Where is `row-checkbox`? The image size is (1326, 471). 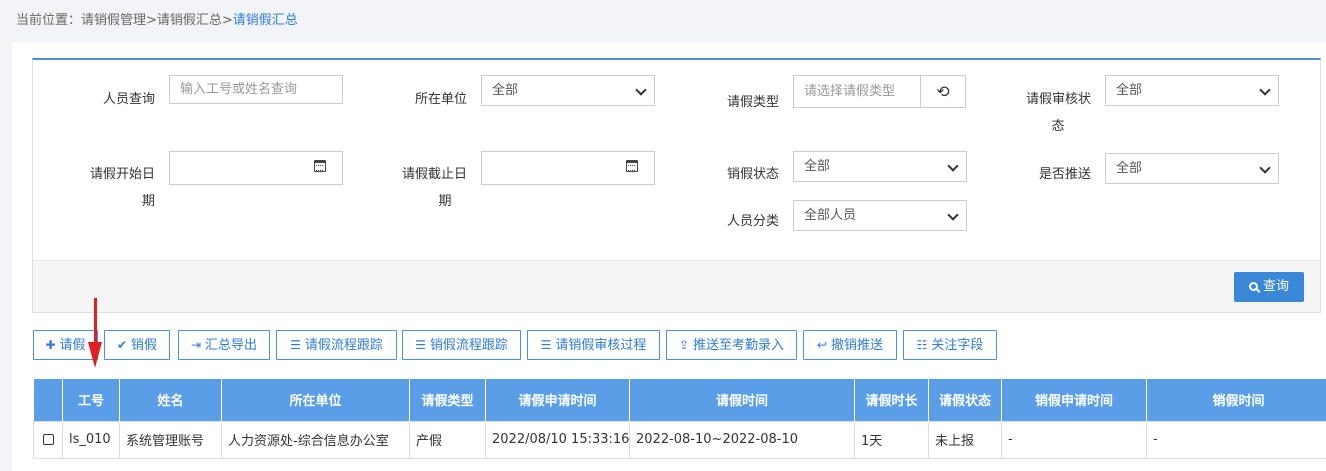 row-checkbox is located at coordinates (48, 439).